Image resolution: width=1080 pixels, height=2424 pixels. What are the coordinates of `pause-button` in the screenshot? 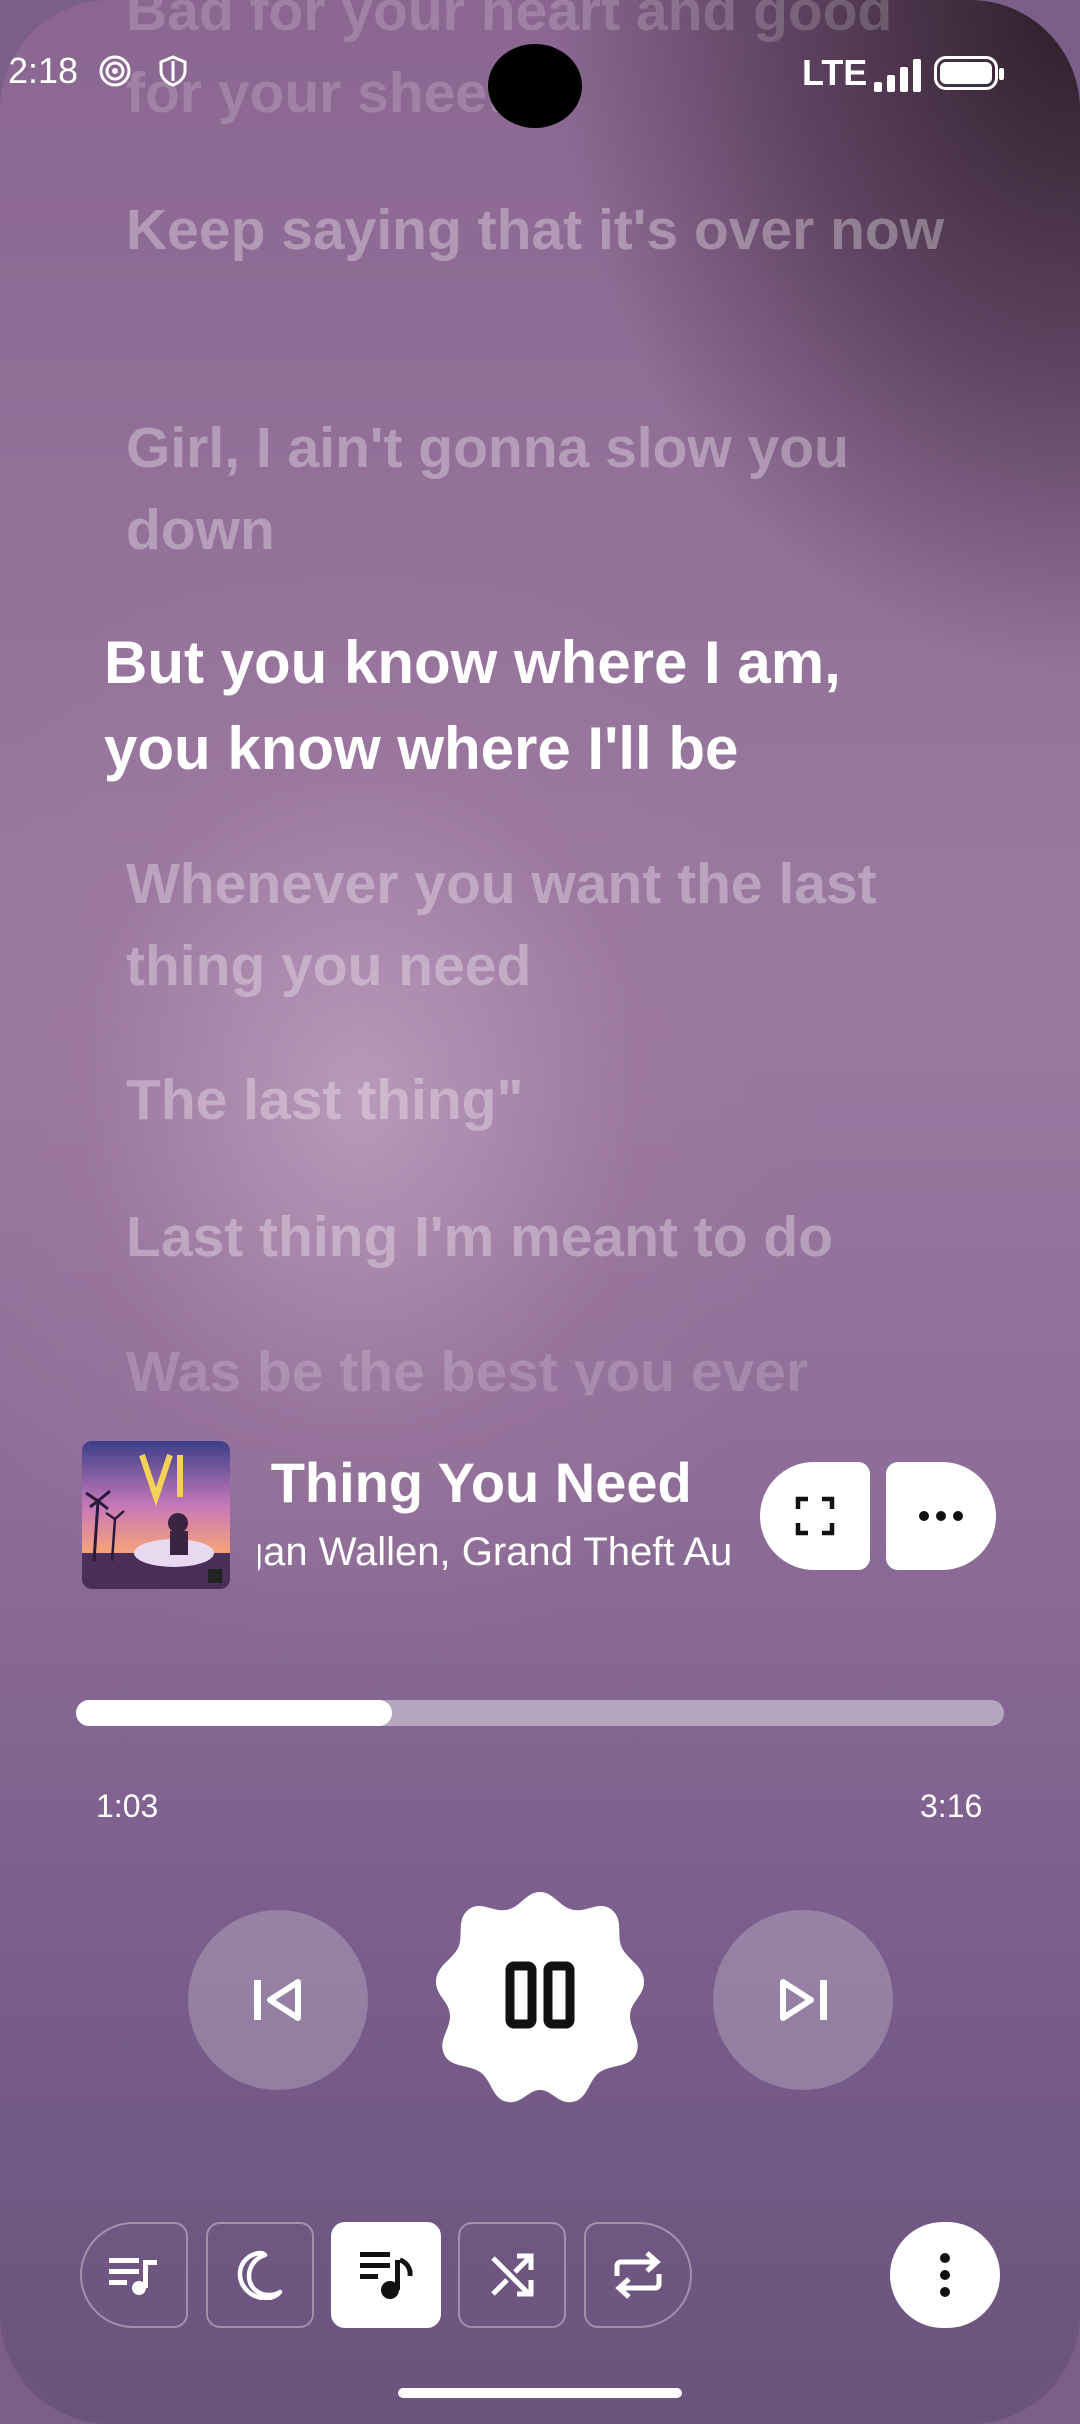 It's located at (540, 1996).